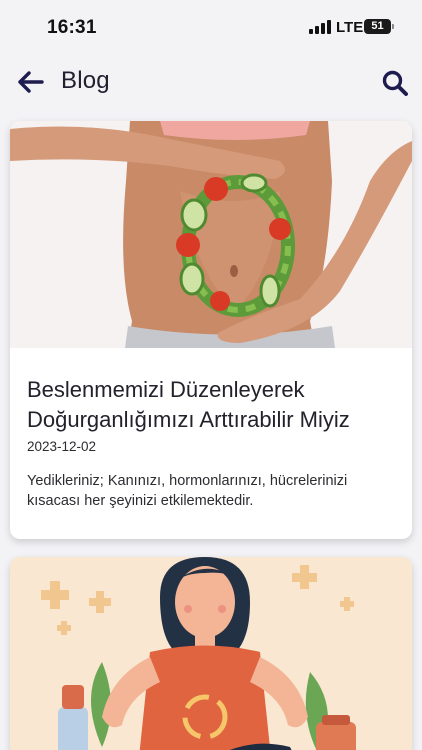 The width and height of the screenshot is (422, 750). I want to click on arrow-left-icon, so click(31, 82).